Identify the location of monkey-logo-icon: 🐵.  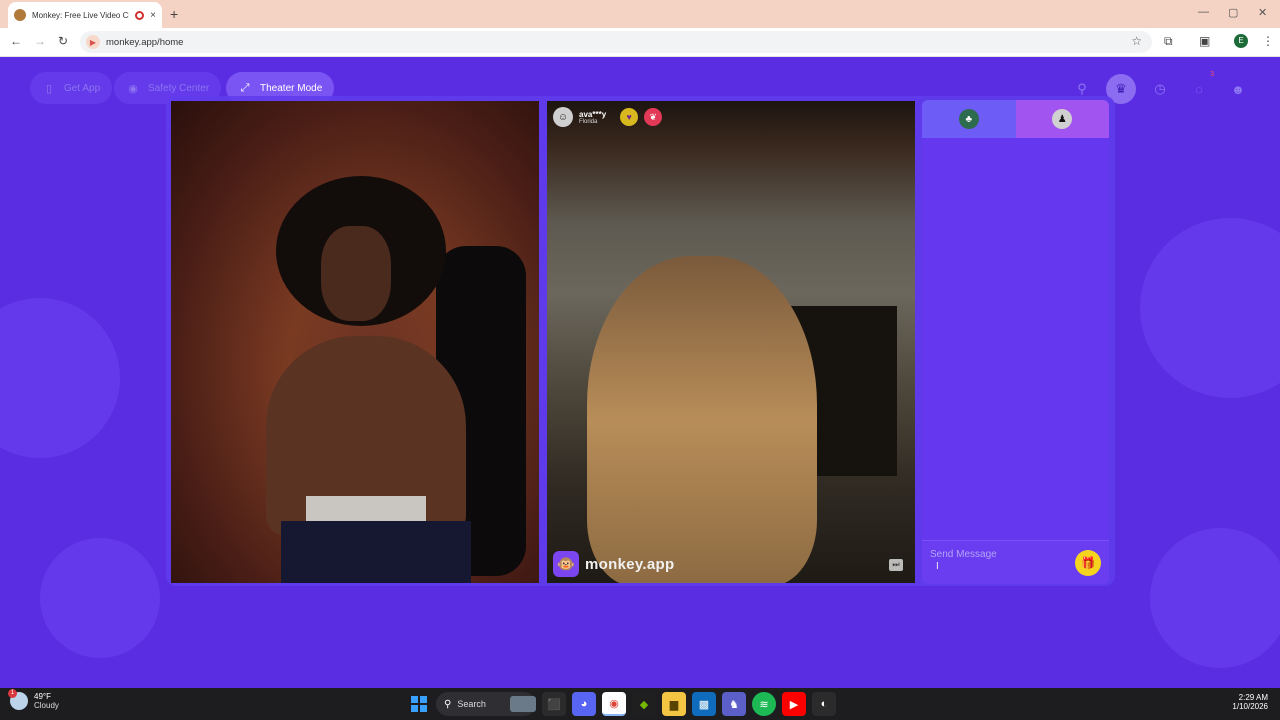
(566, 564).